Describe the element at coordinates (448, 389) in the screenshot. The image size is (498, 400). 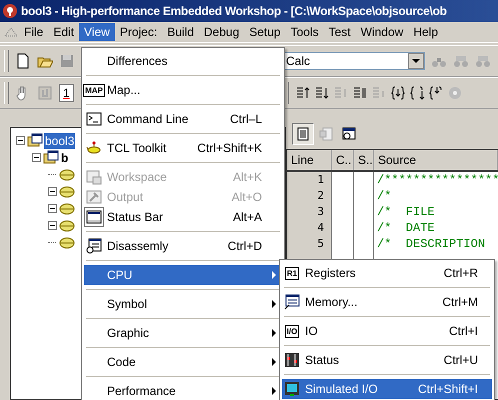
I see `shortcut-label: Ctrl+Shift+I` at that location.